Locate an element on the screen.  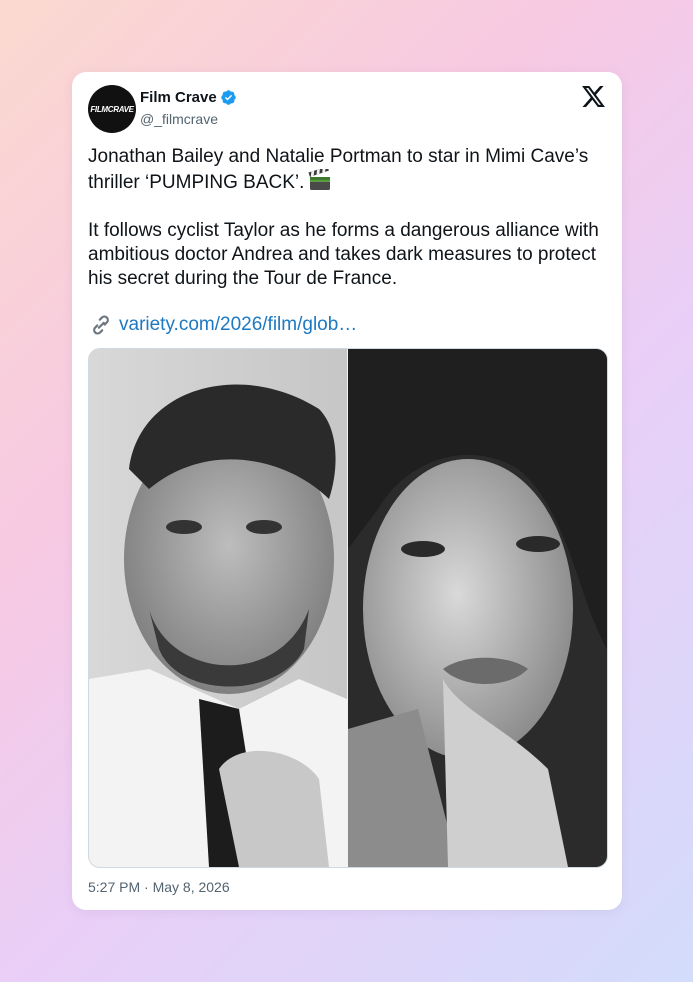
clapper-board-icon is located at coordinates (319, 179).